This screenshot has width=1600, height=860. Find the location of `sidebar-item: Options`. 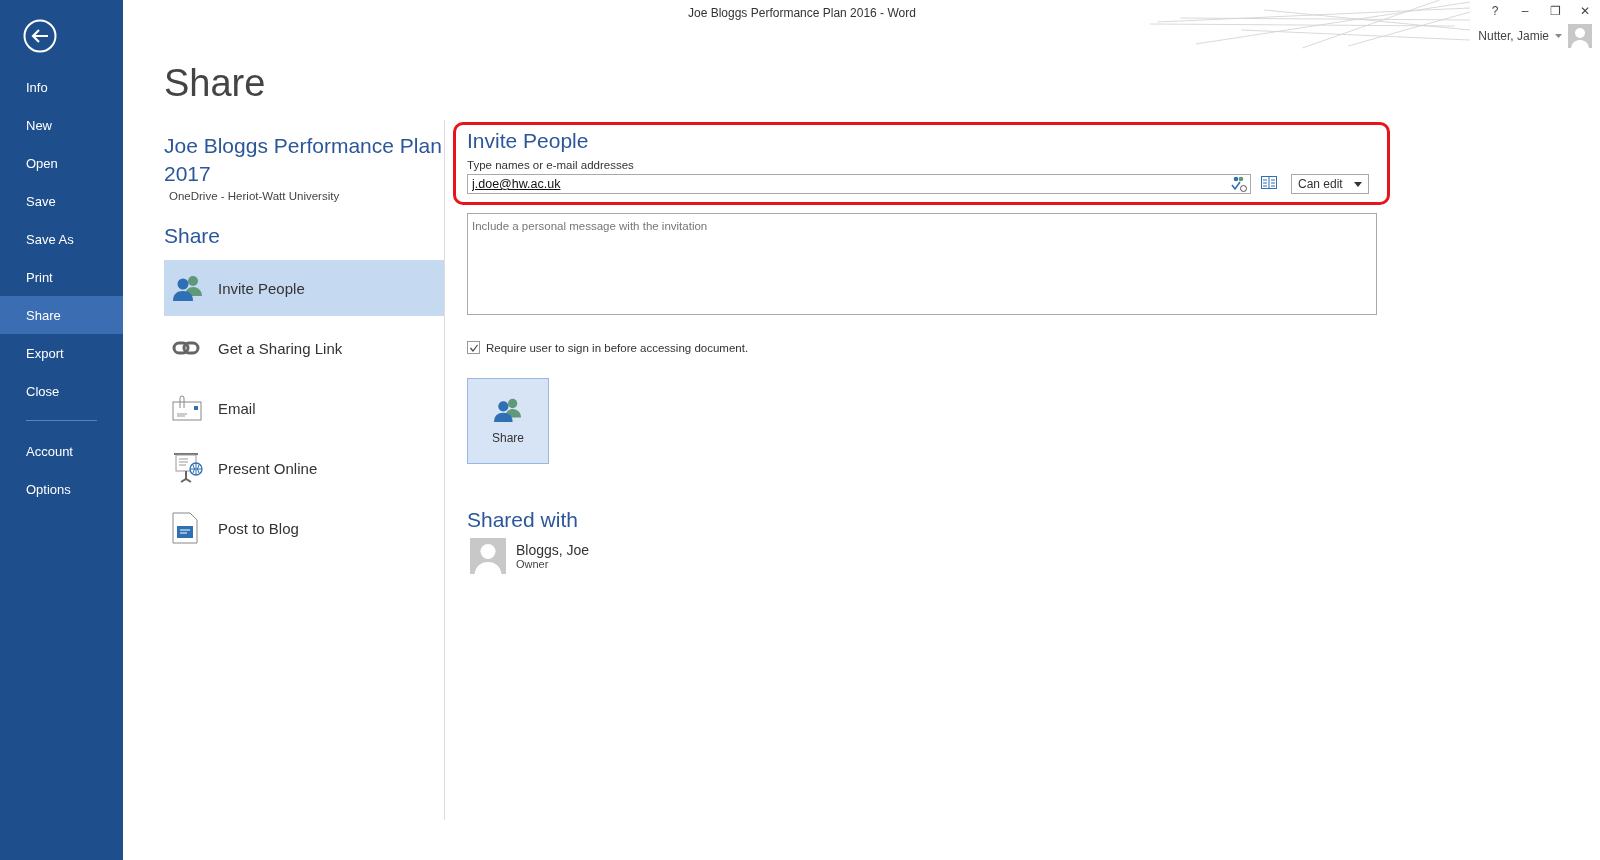

sidebar-item: Options is located at coordinates (61, 489).